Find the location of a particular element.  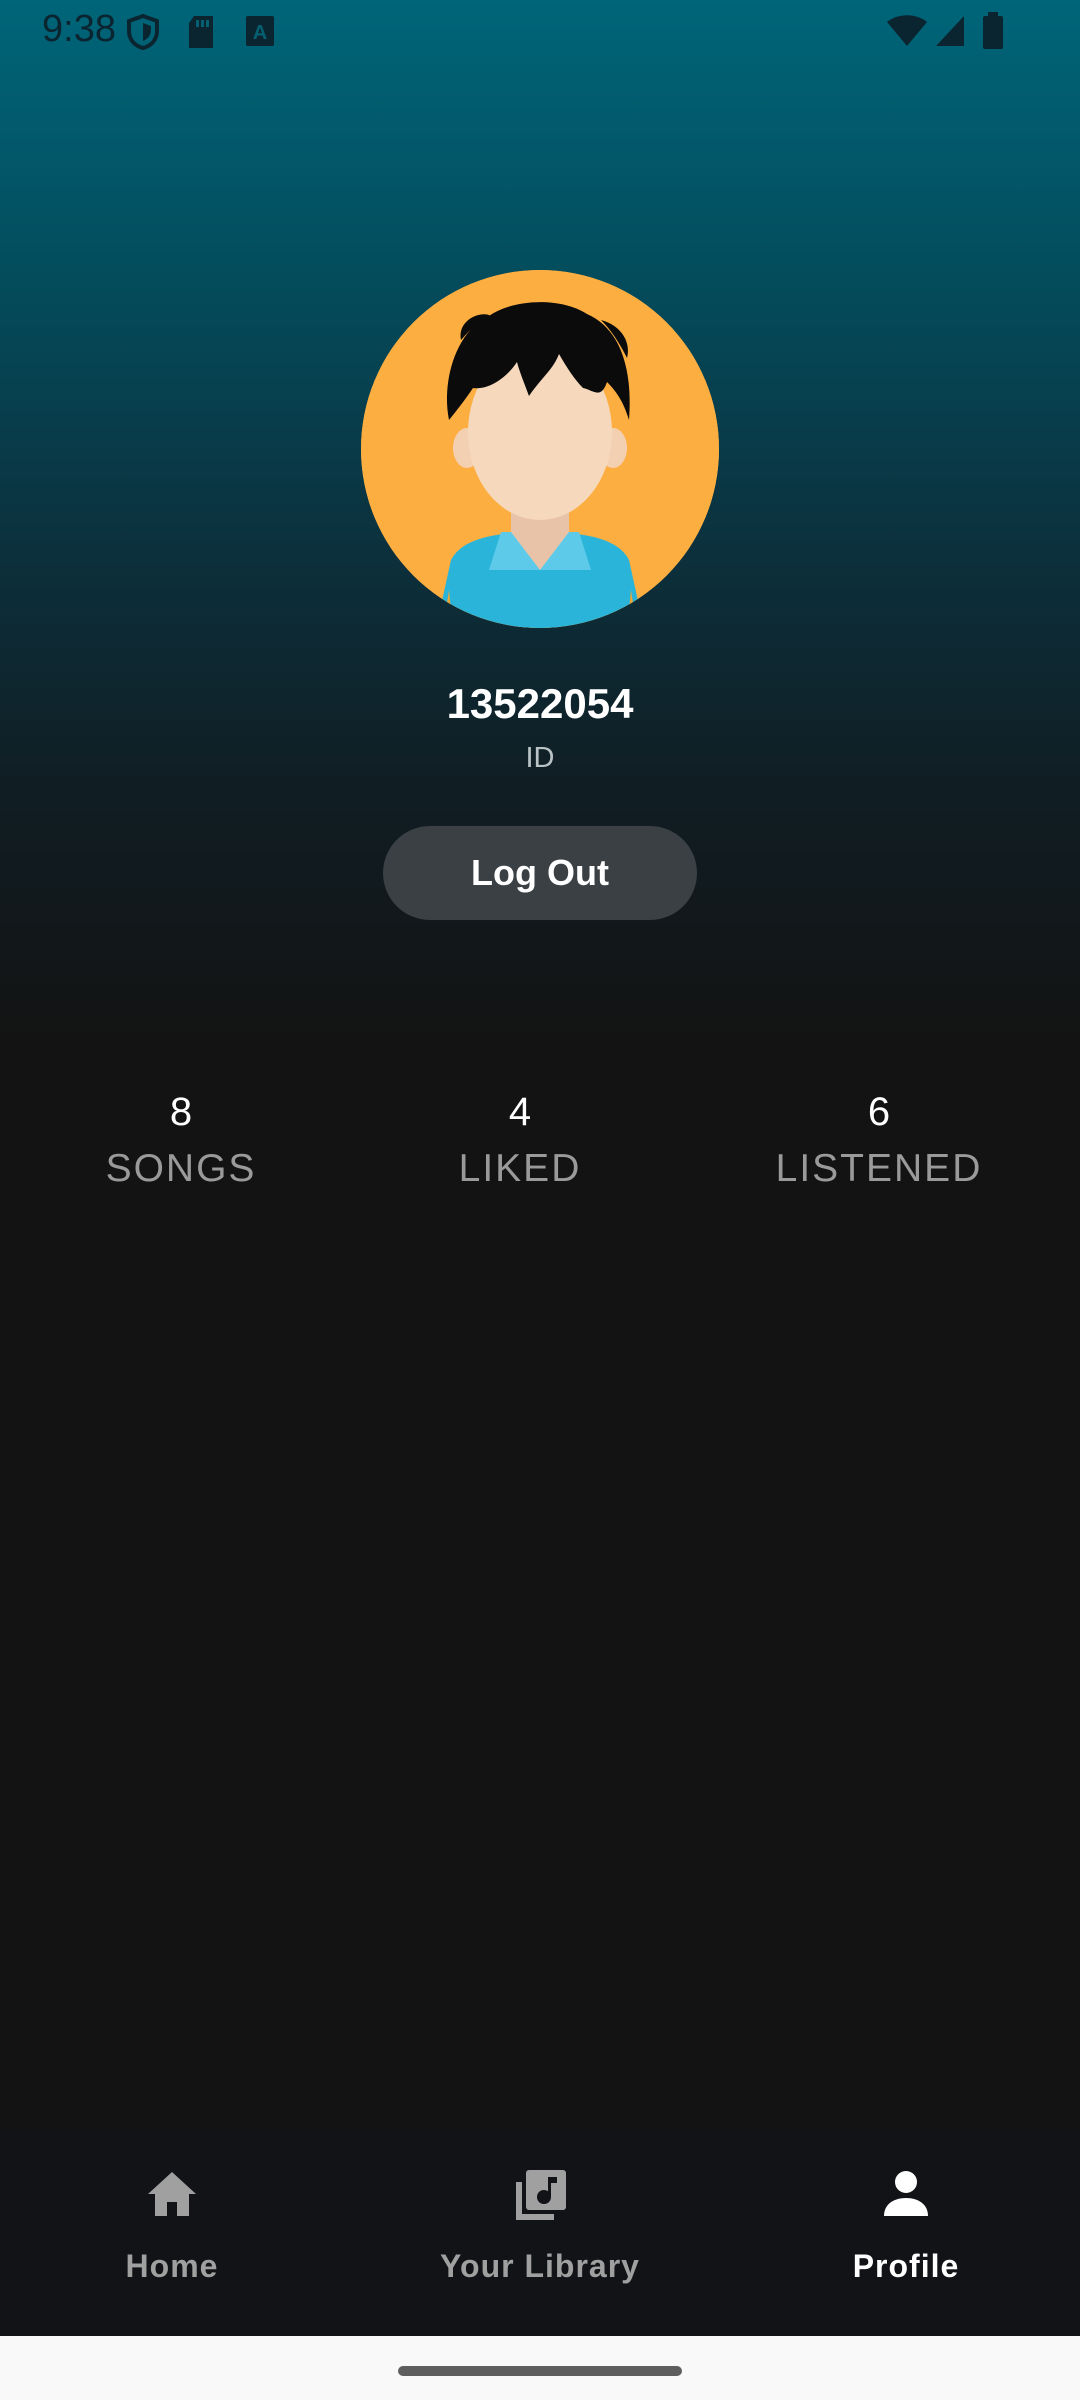

stat-songs-value: 8 is located at coordinates (181, 1112).